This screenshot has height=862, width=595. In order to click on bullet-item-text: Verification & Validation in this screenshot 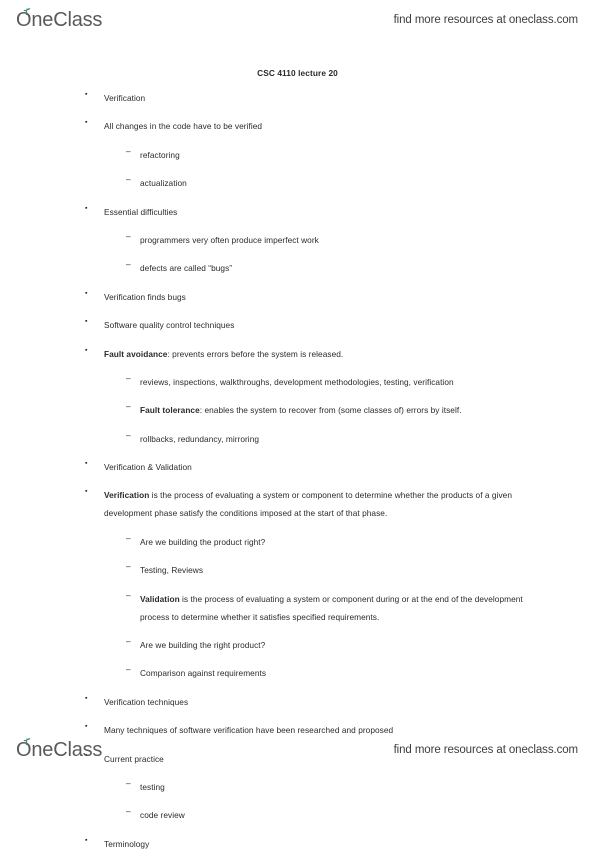, I will do `click(148, 467)`.